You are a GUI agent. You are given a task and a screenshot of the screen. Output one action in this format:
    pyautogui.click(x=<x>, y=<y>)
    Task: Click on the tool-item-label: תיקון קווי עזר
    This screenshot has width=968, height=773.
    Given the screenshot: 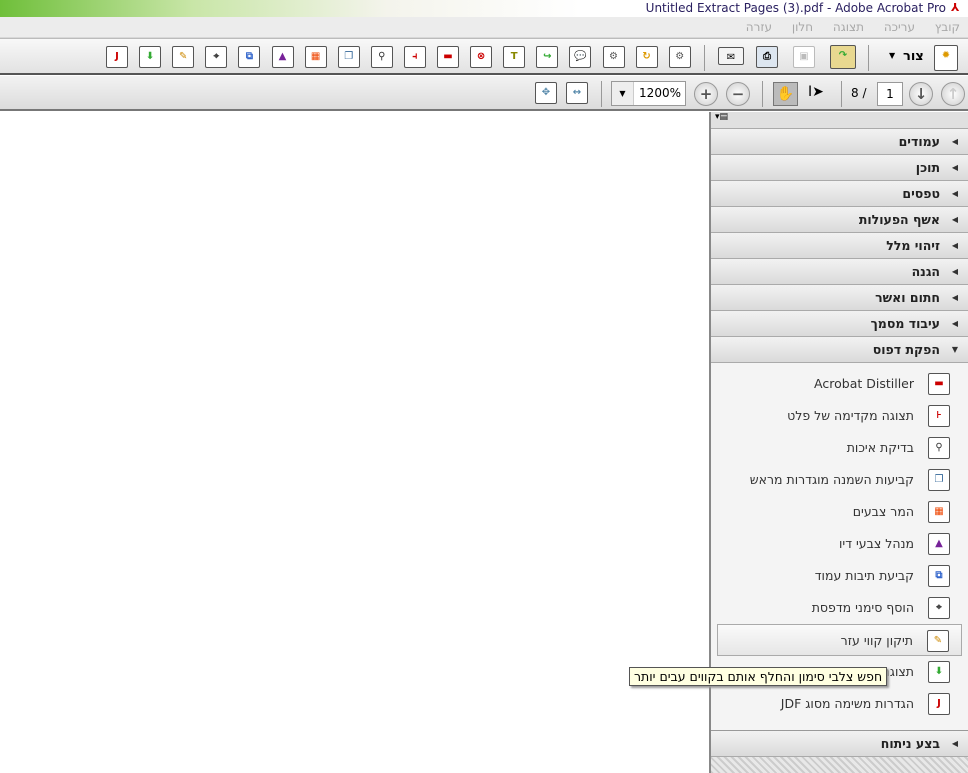 What is the action you would take?
    pyautogui.click(x=876, y=640)
    